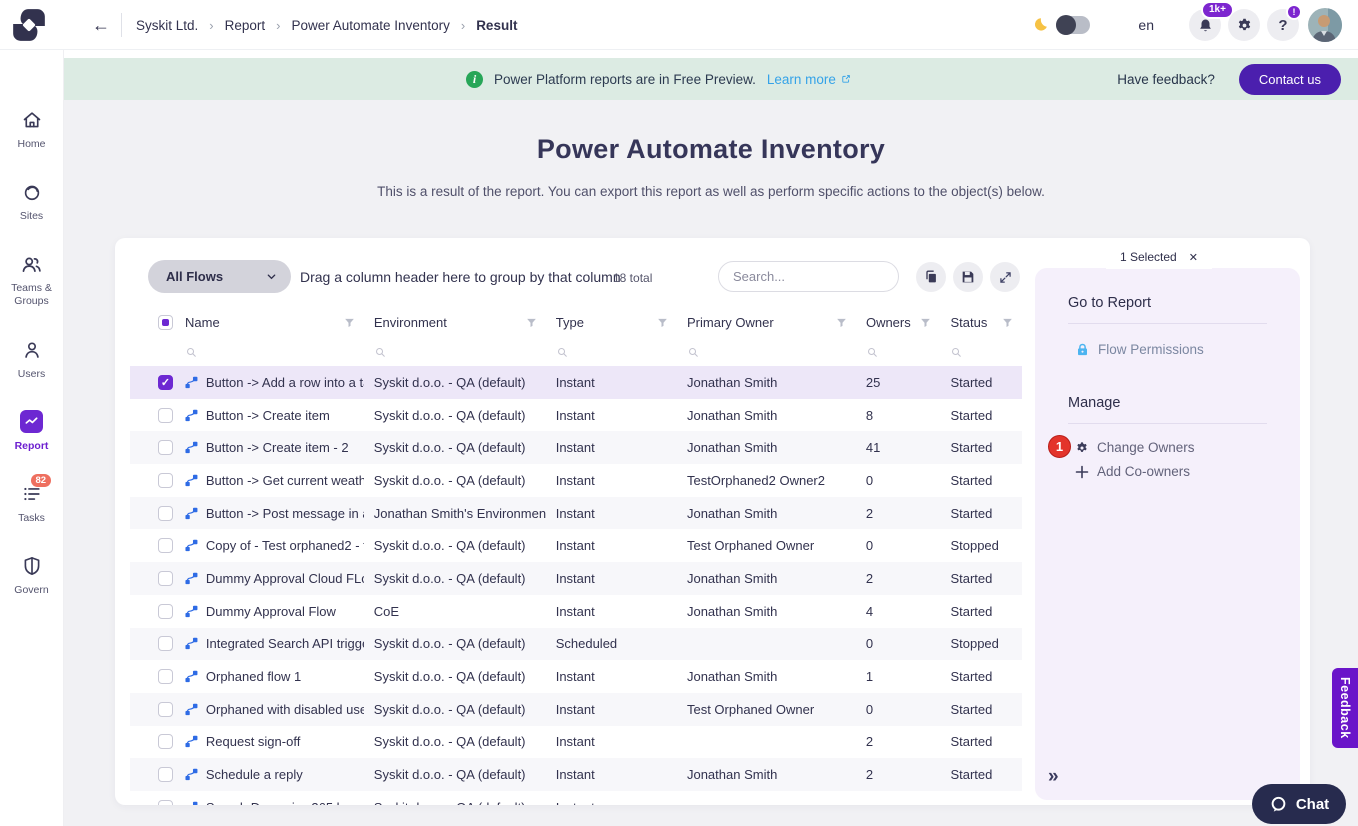 The width and height of the screenshot is (1358, 826). Describe the element at coordinates (1135, 447) in the screenshot. I see `change-owners-action: Change Owners` at that location.